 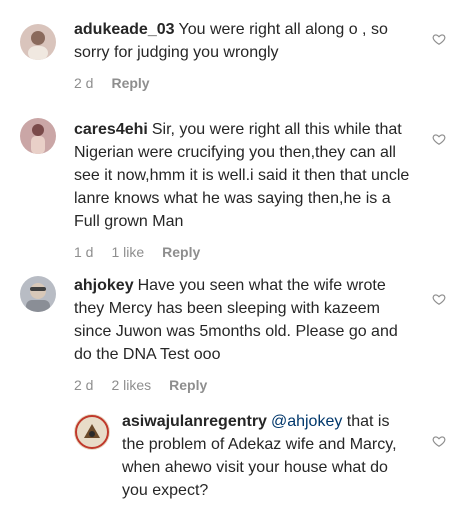 I want to click on comment-meta: 2 d 2 likes Reply, so click(x=243, y=385).